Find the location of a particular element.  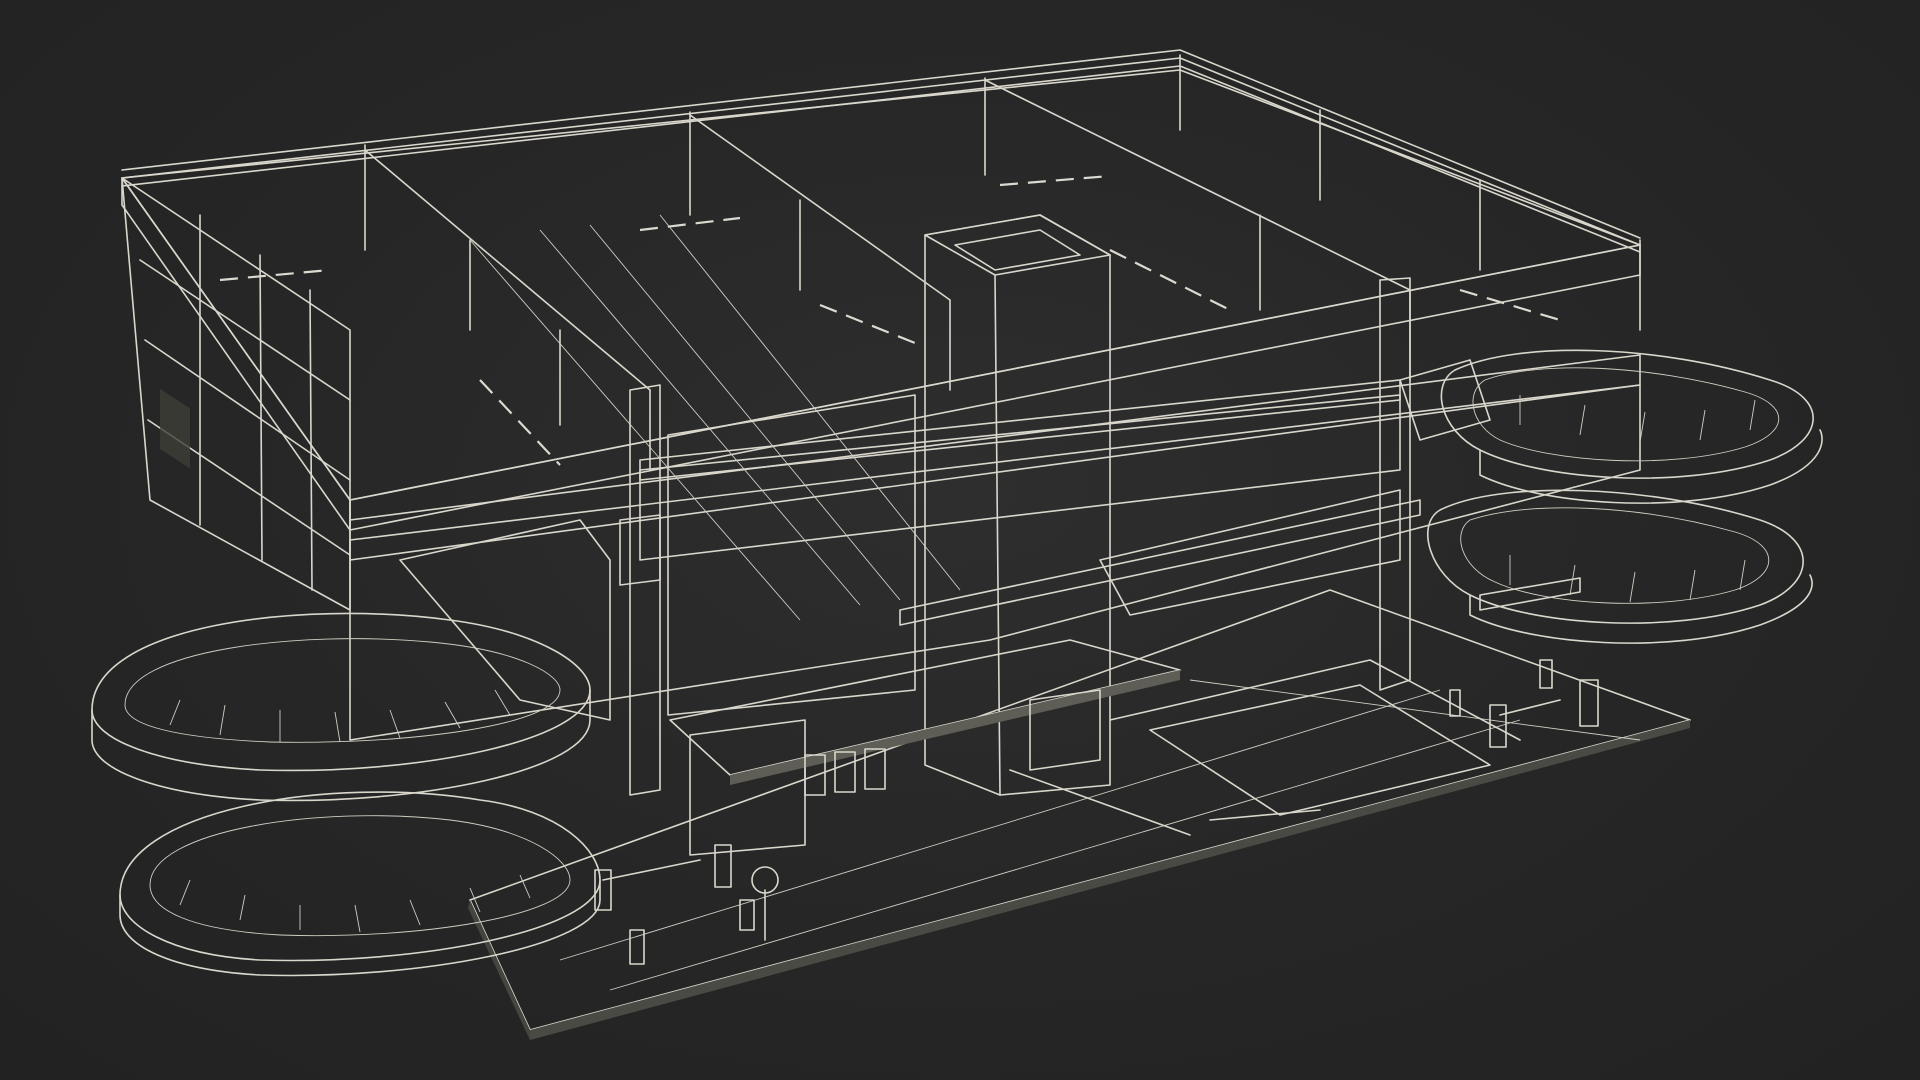

left-spiral-ramp is located at coordinates (351, 748).